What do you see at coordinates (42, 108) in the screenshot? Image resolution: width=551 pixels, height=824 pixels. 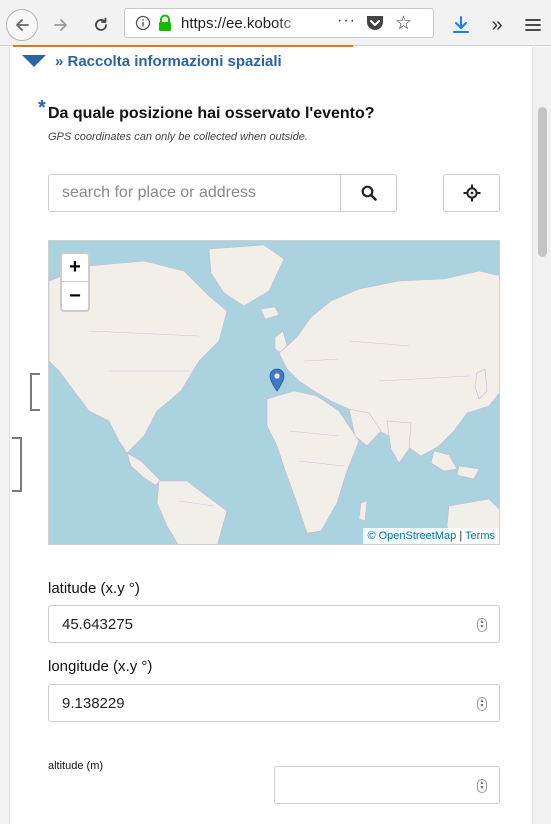 I see `required-marker: *` at bounding box center [42, 108].